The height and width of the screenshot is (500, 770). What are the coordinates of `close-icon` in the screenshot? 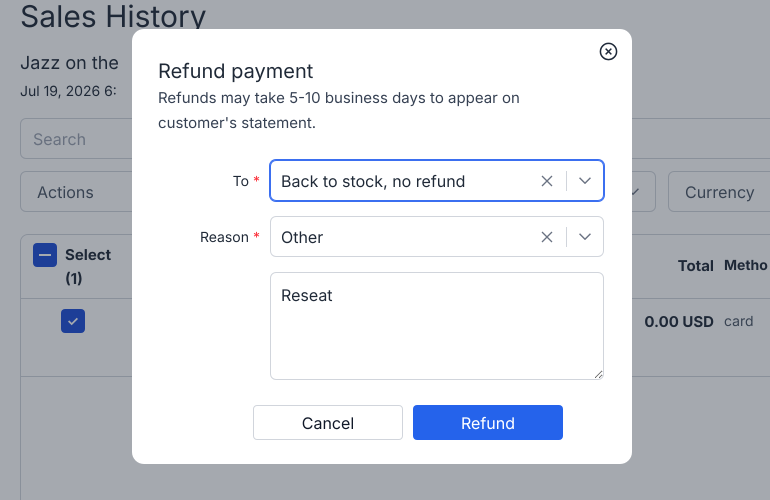 It's located at (608, 51).